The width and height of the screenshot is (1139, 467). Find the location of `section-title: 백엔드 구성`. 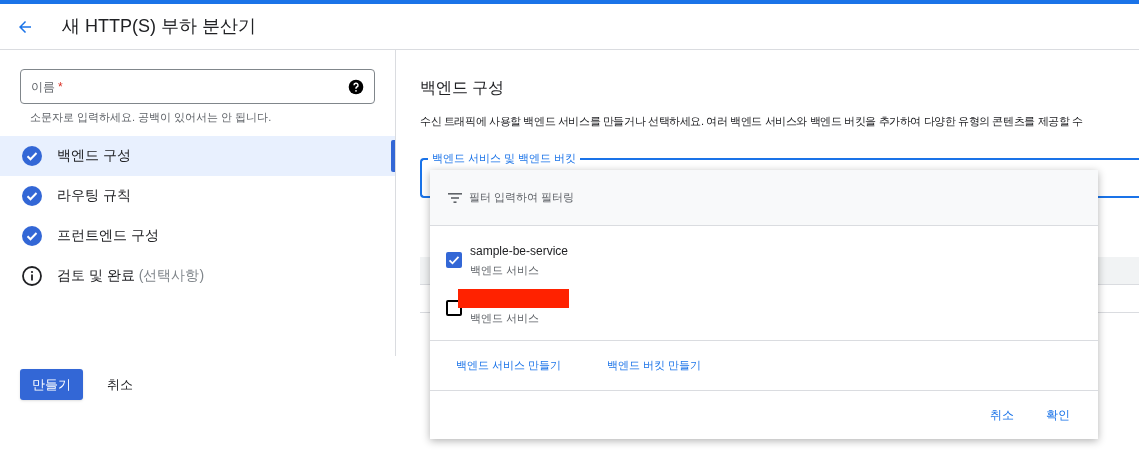

section-title: 백엔드 구성 is located at coordinates (463, 88).